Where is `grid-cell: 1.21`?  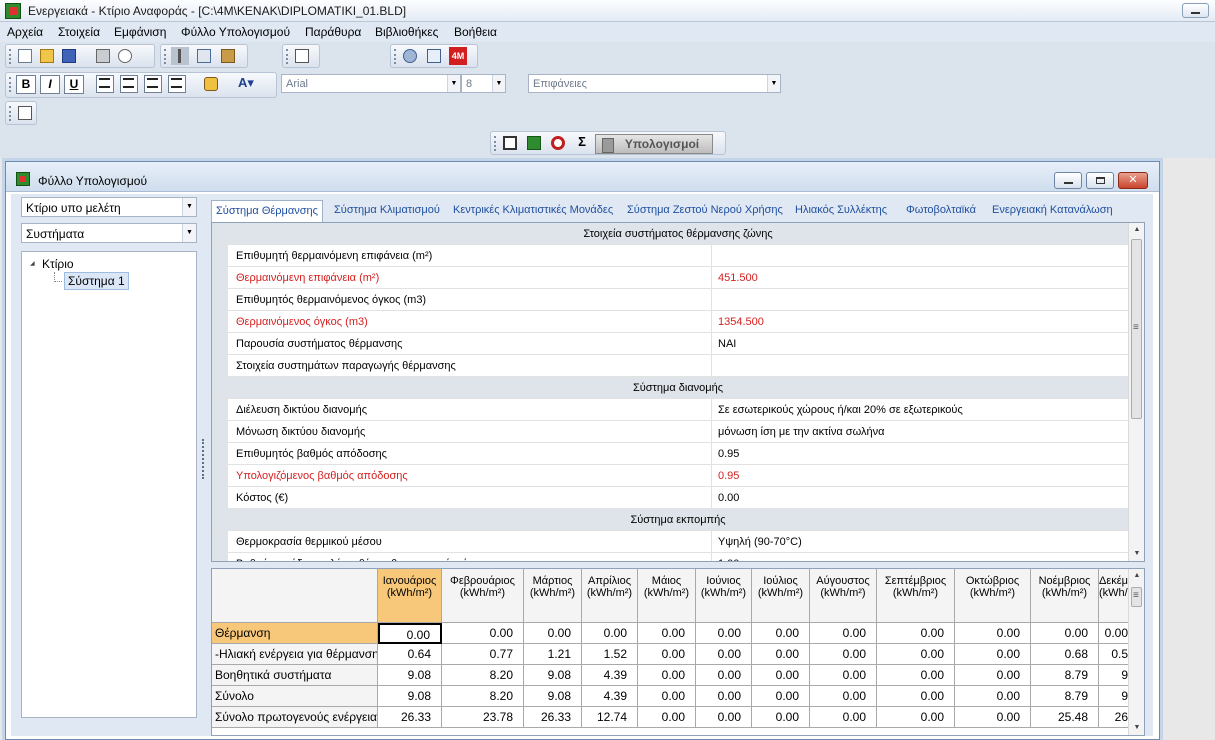
grid-cell: 1.21 is located at coordinates (553, 654).